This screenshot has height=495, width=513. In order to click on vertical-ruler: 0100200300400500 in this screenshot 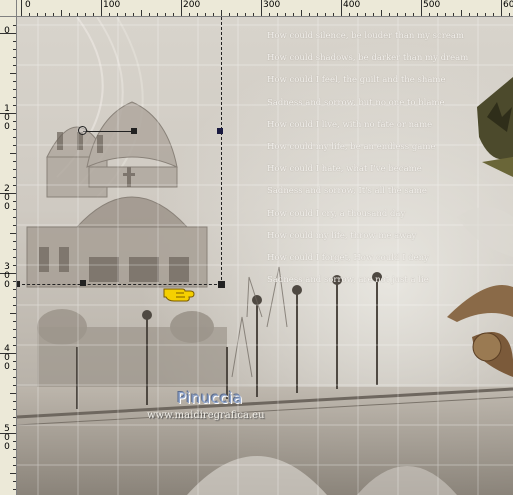, I will do `click(8, 256)`.